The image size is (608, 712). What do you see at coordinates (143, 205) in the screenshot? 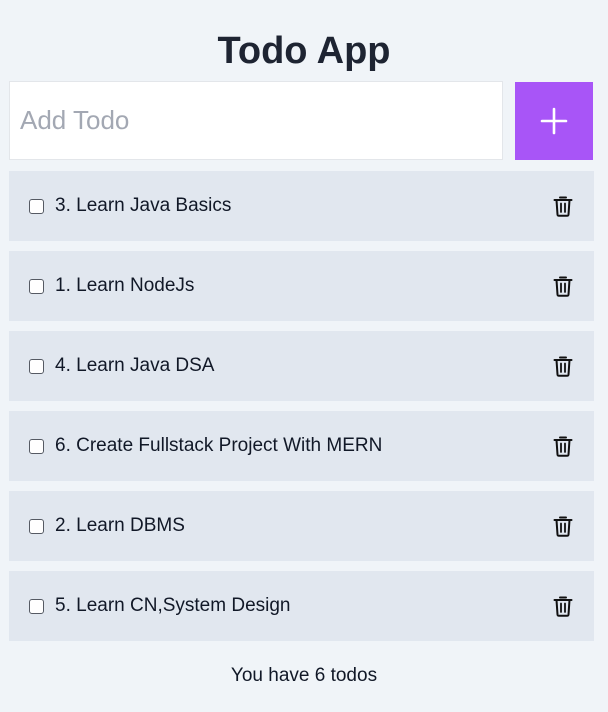
I see `todo-text: 3. Learn Java Basics` at bounding box center [143, 205].